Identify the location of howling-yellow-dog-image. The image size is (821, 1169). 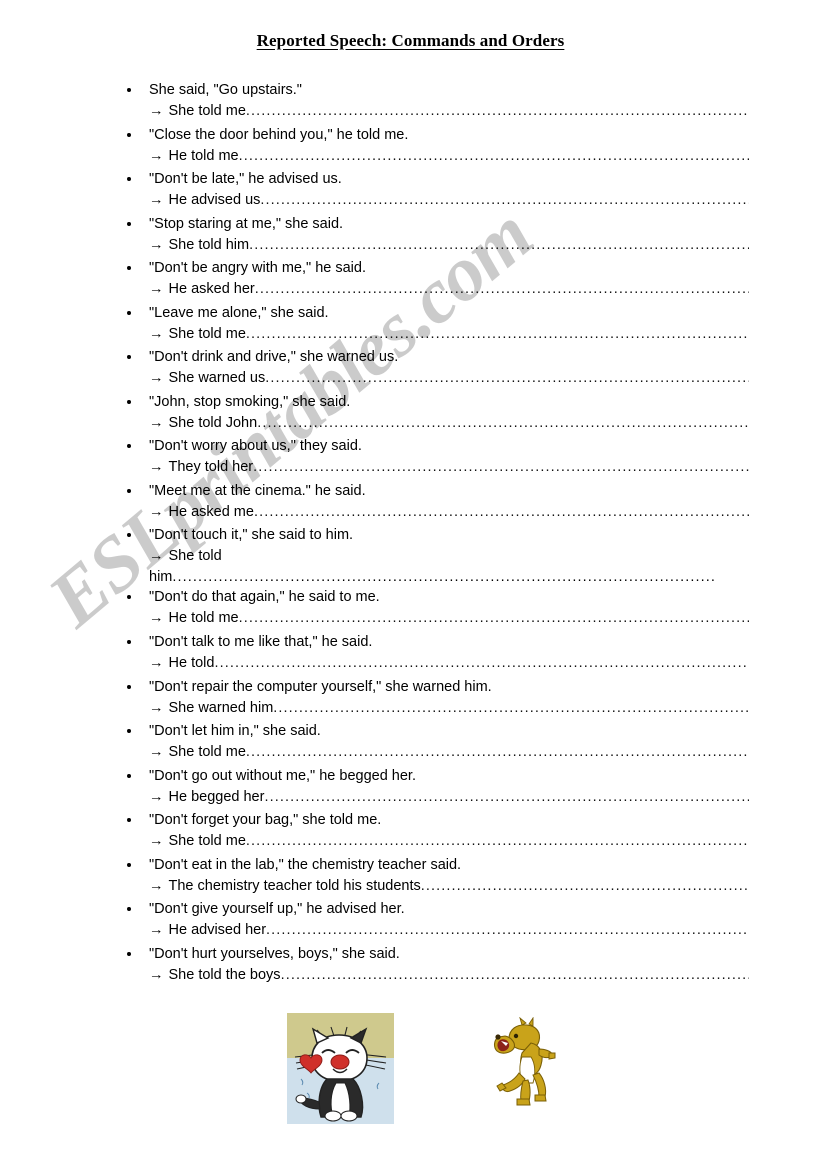
(523, 1062).